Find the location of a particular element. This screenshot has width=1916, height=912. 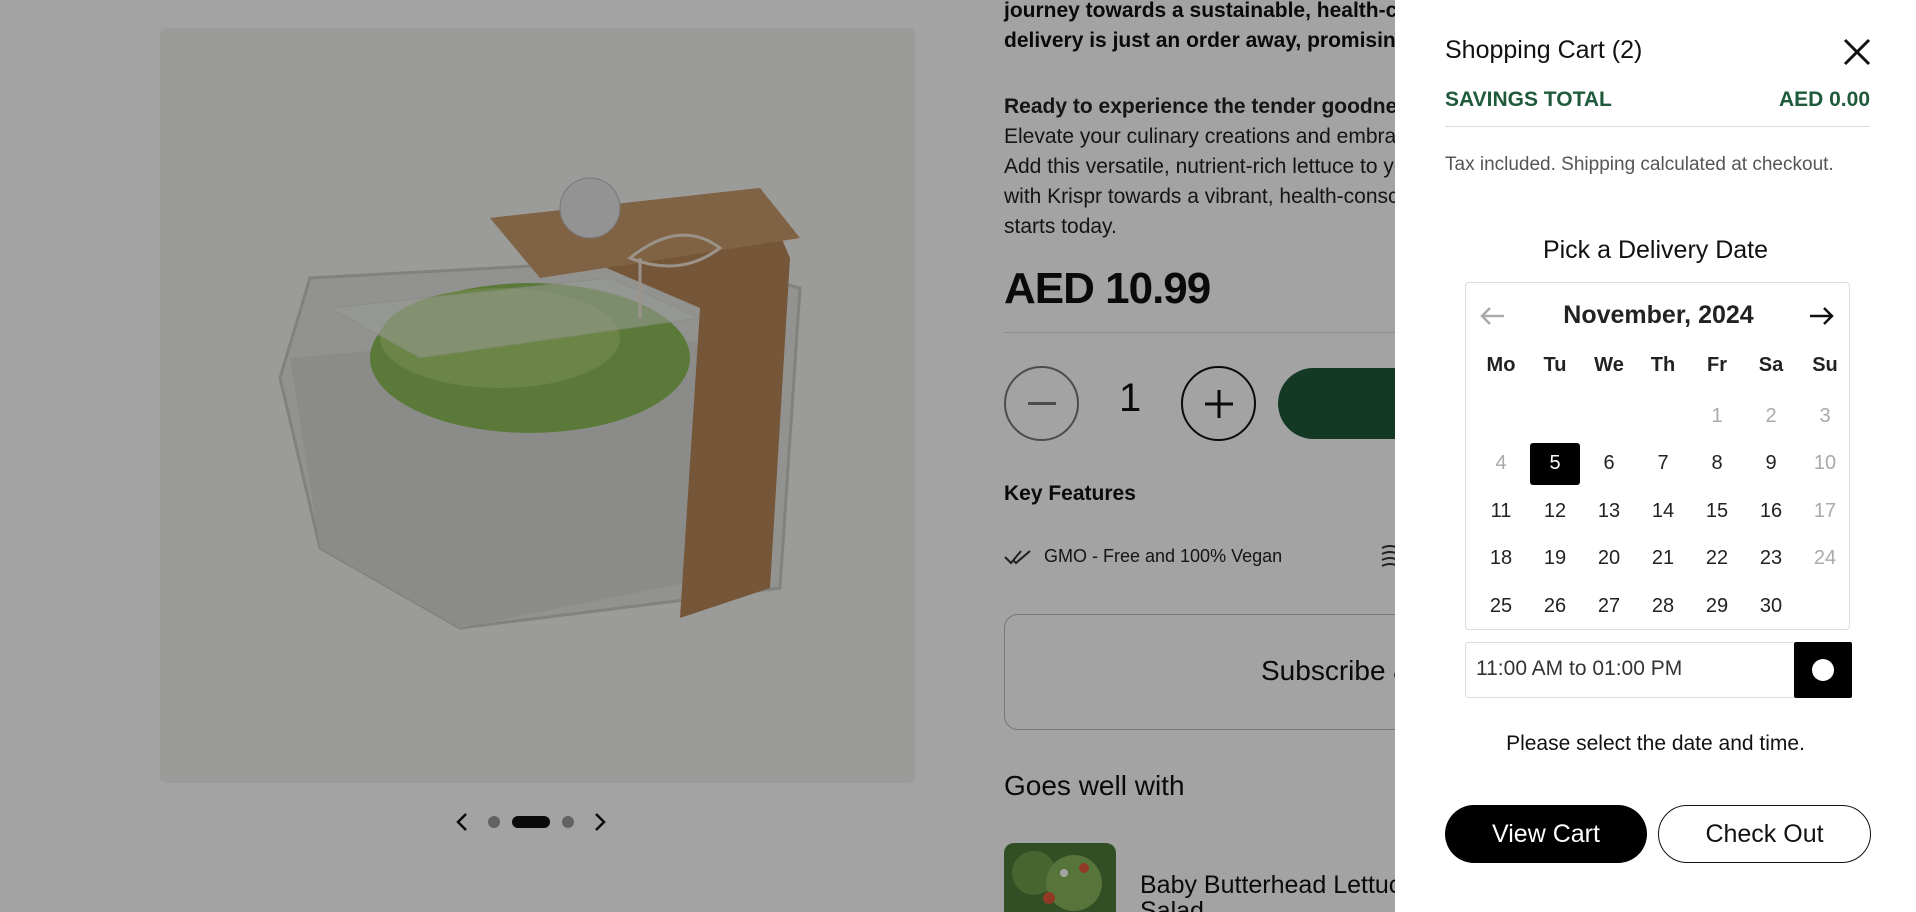

close-icon is located at coordinates (1857, 52).